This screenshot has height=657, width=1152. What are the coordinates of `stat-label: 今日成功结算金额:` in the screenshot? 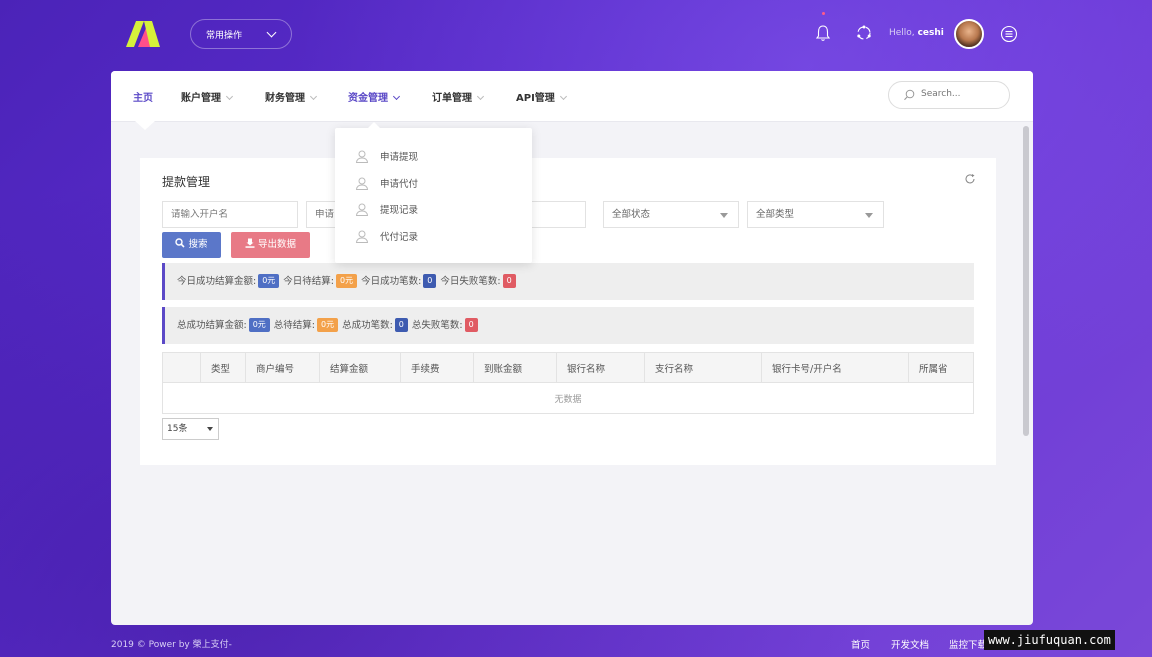 It's located at (217, 281).